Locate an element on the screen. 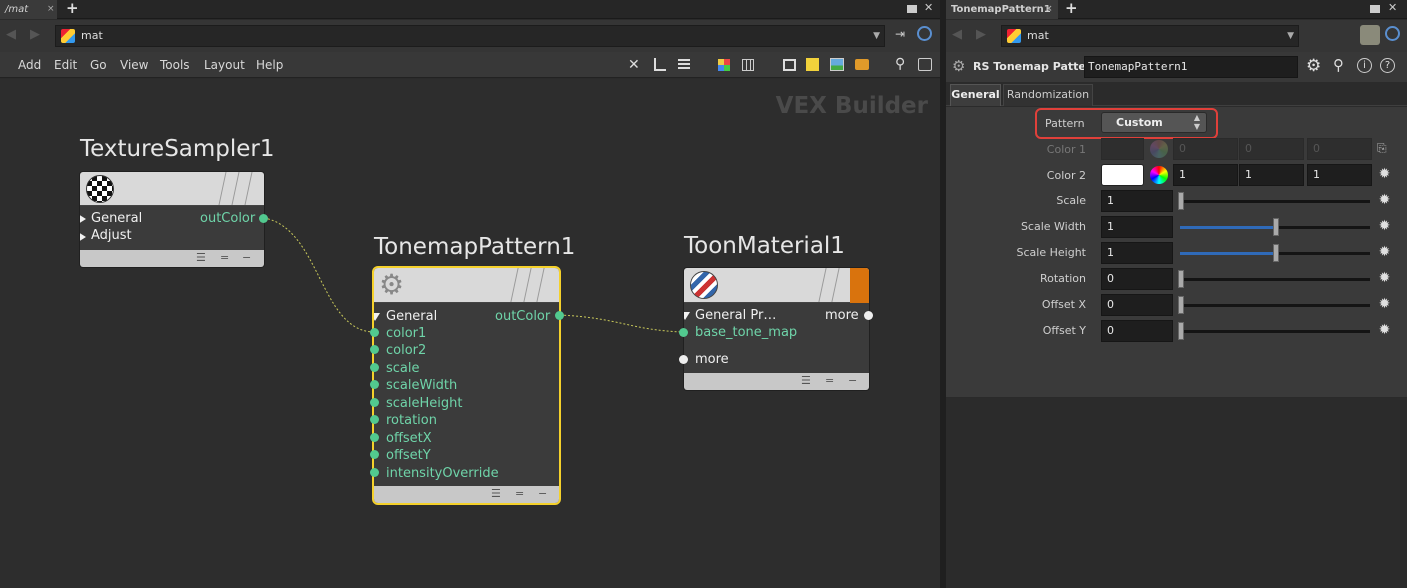 The width and height of the screenshot is (1407, 588). rotation-slider-track is located at coordinates (1275, 279).